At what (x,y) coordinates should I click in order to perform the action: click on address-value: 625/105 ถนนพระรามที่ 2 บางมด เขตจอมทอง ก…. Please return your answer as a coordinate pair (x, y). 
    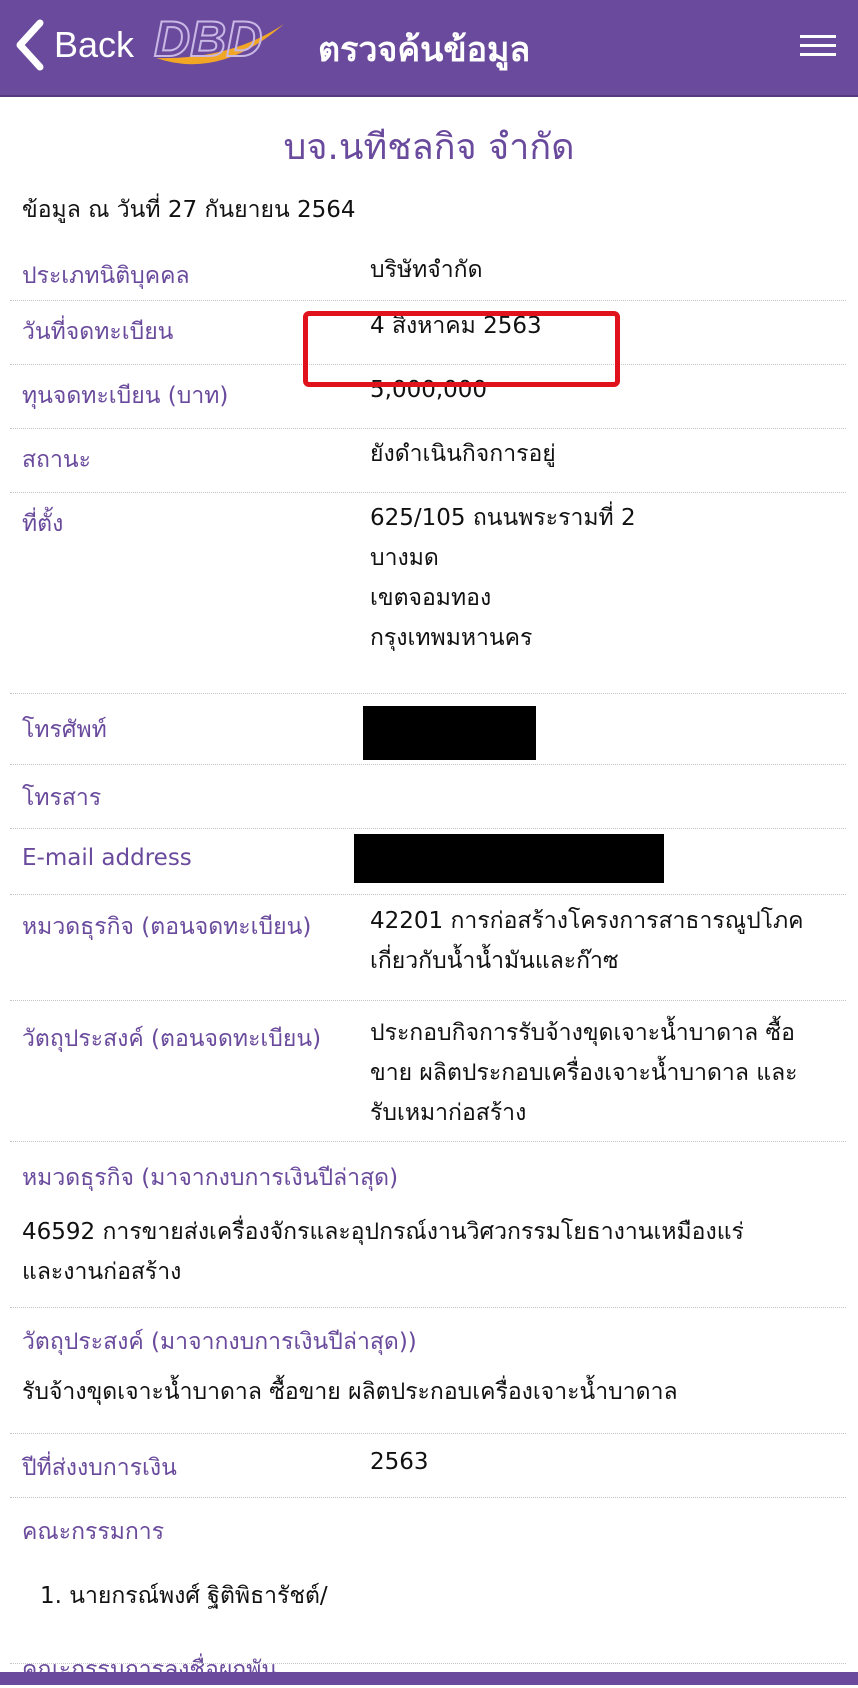
    Looking at the image, I should click on (503, 578).